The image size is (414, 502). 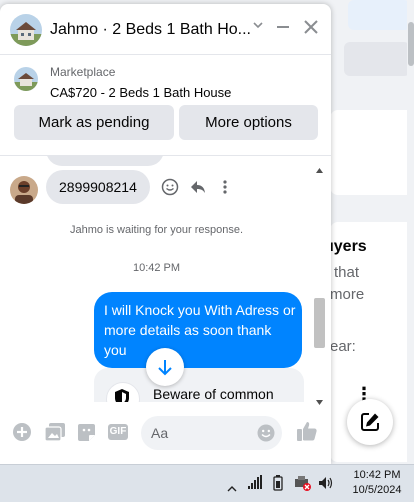 What do you see at coordinates (319, 169) in the screenshot?
I see `scroll-up-arrow-icon` at bounding box center [319, 169].